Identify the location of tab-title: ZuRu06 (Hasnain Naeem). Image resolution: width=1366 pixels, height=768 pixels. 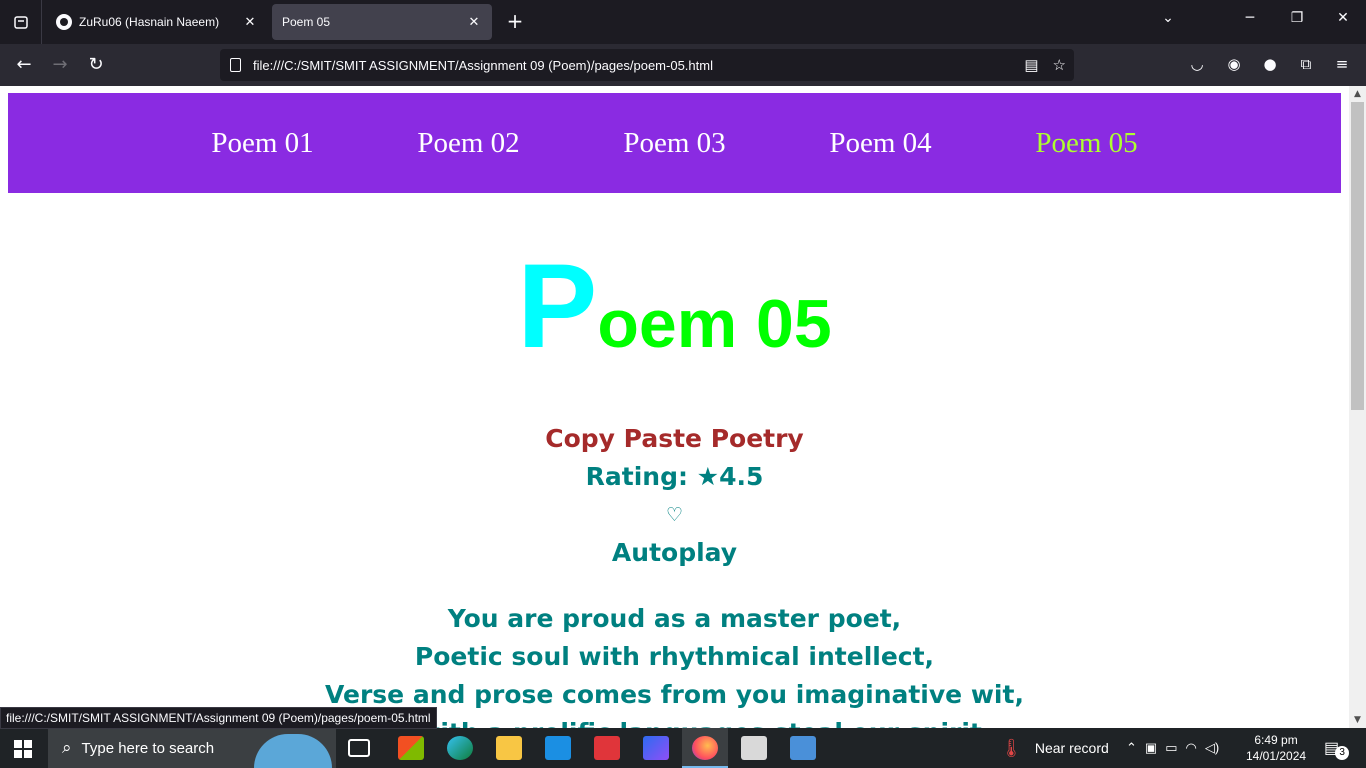
(149, 22).